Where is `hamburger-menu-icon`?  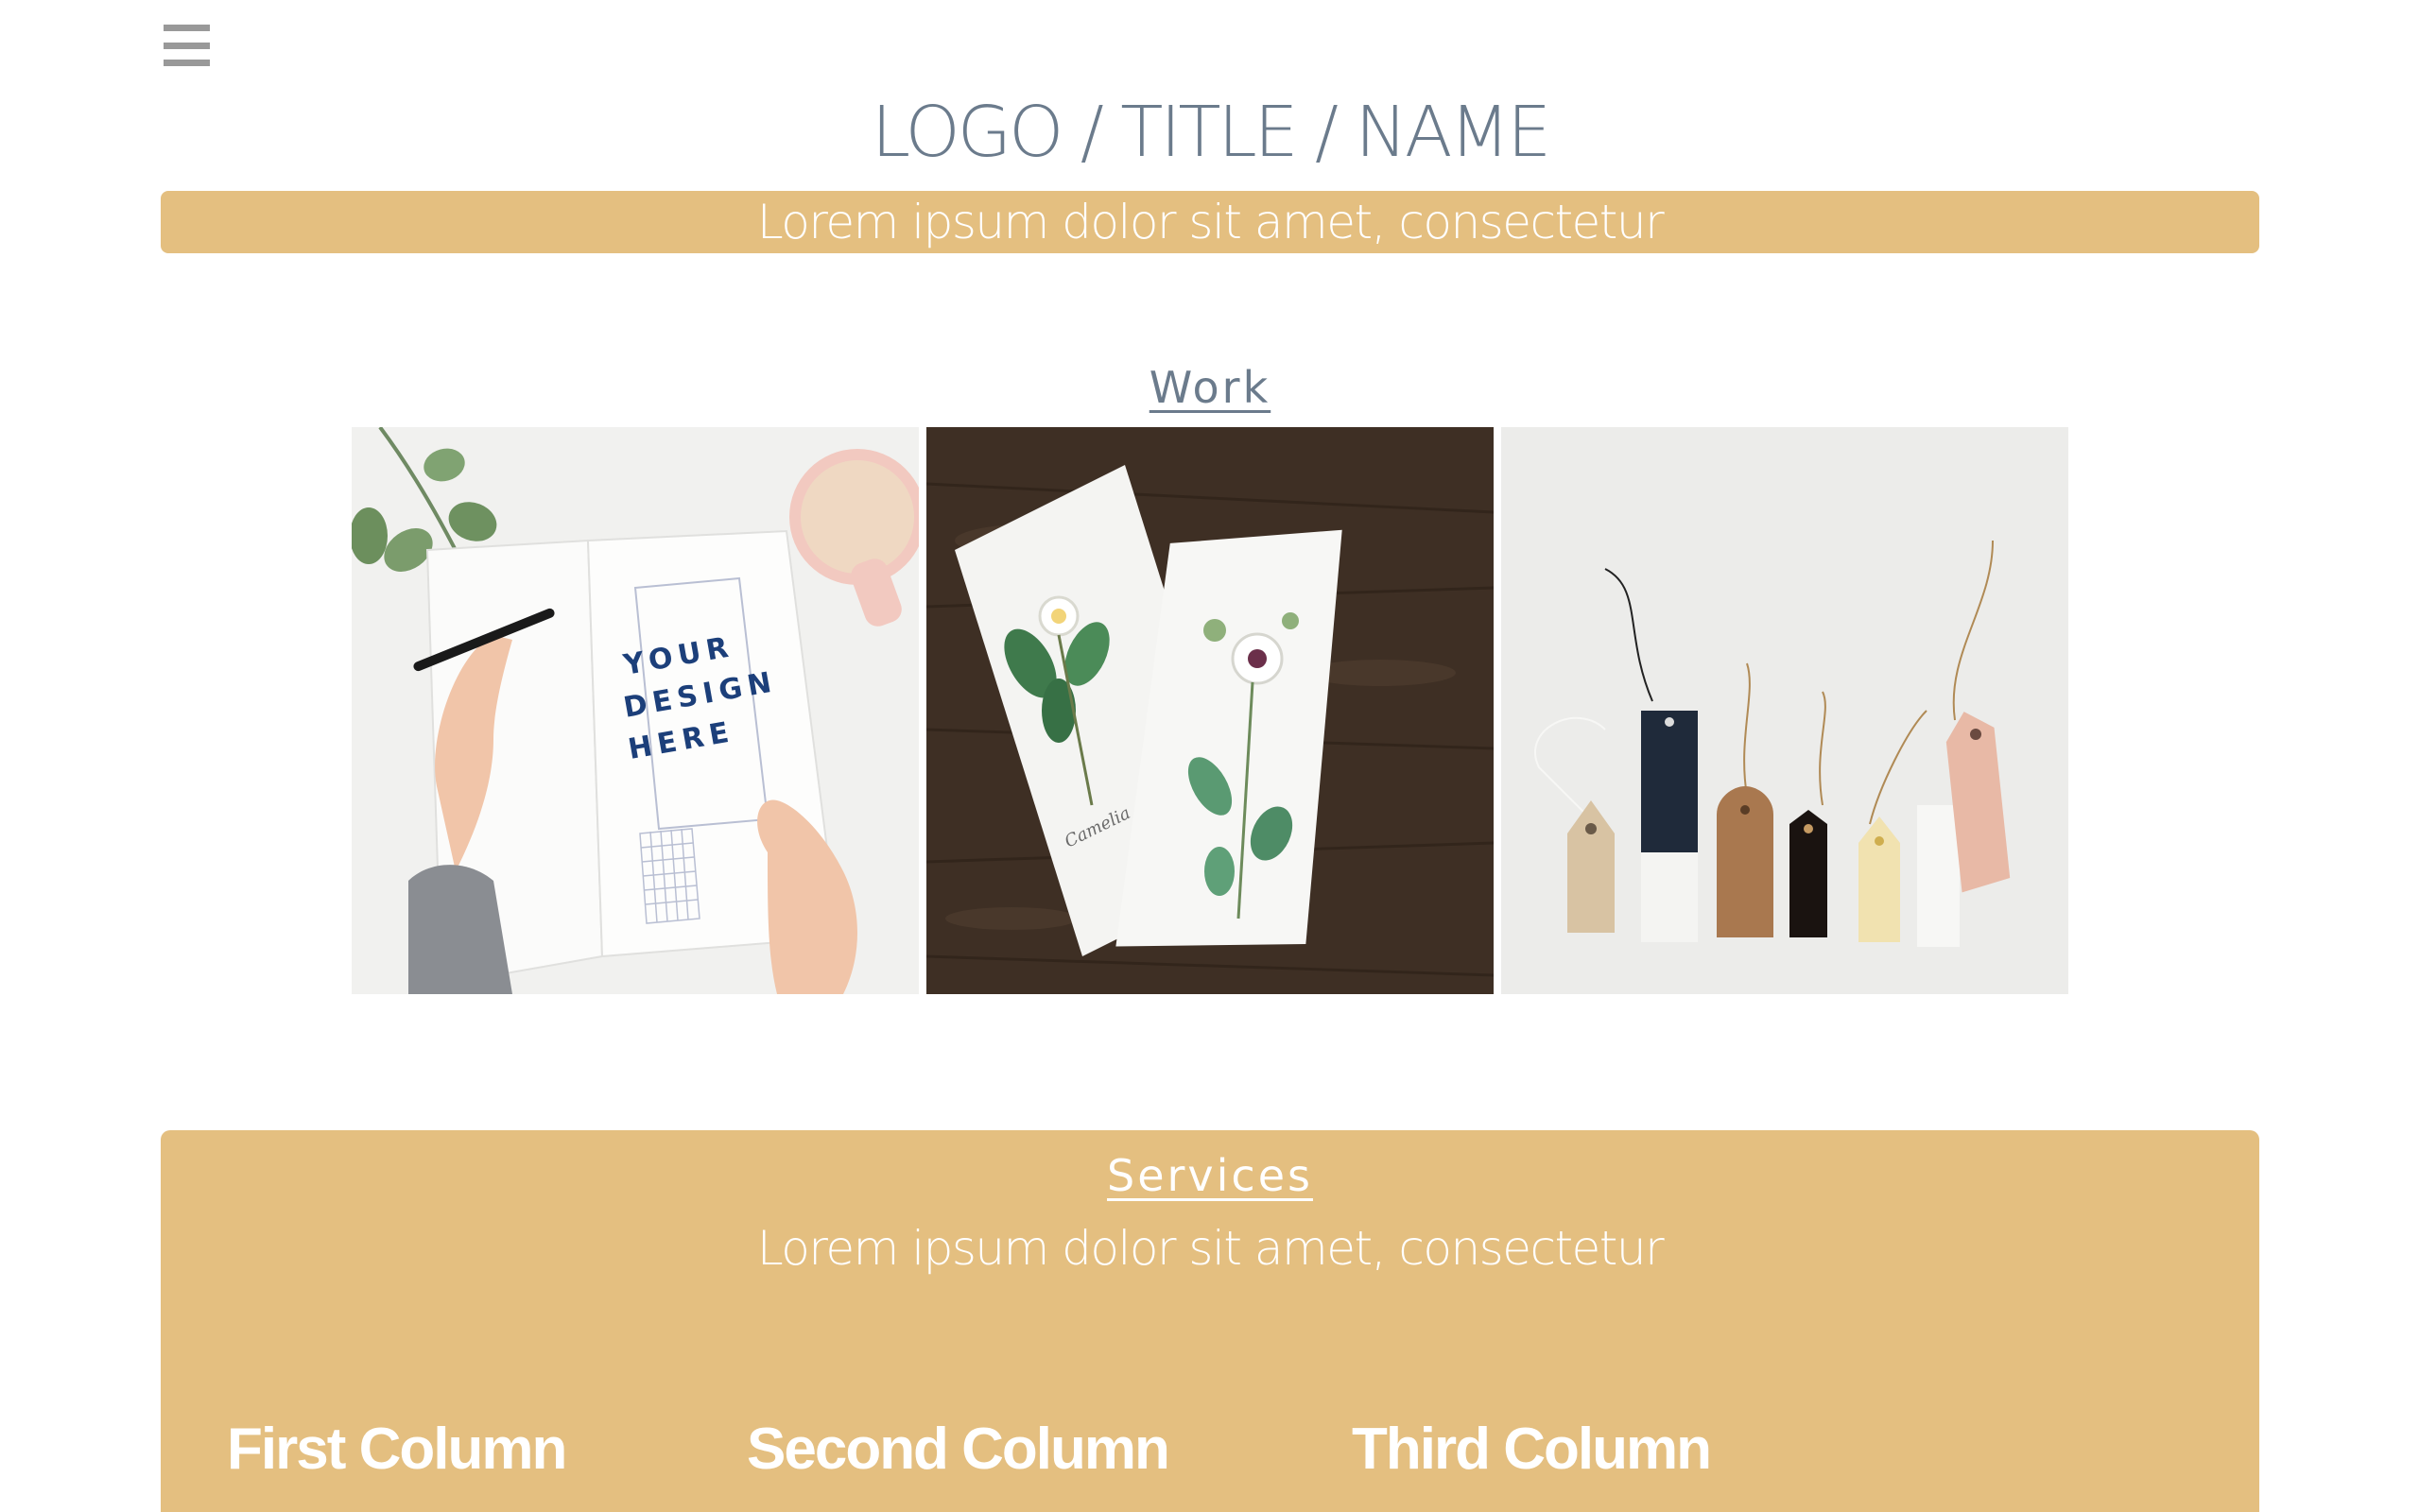 hamburger-menu-icon is located at coordinates (187, 45).